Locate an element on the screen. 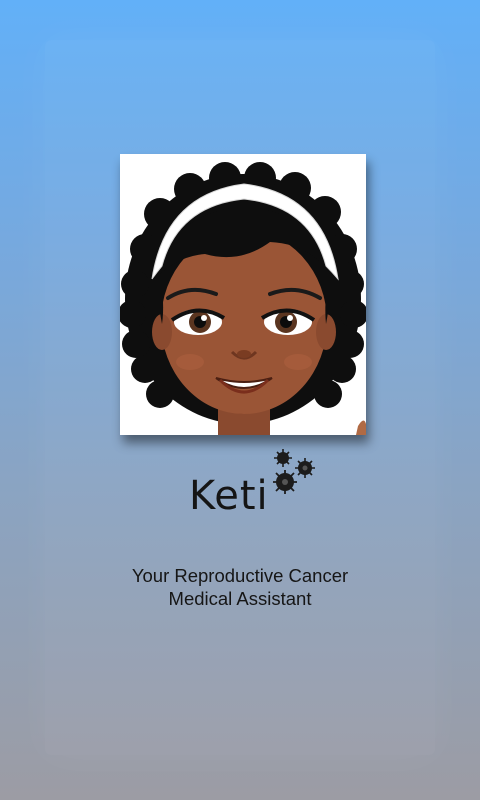 This screenshot has width=480, height=800. logo-text: Keti is located at coordinates (229, 496).